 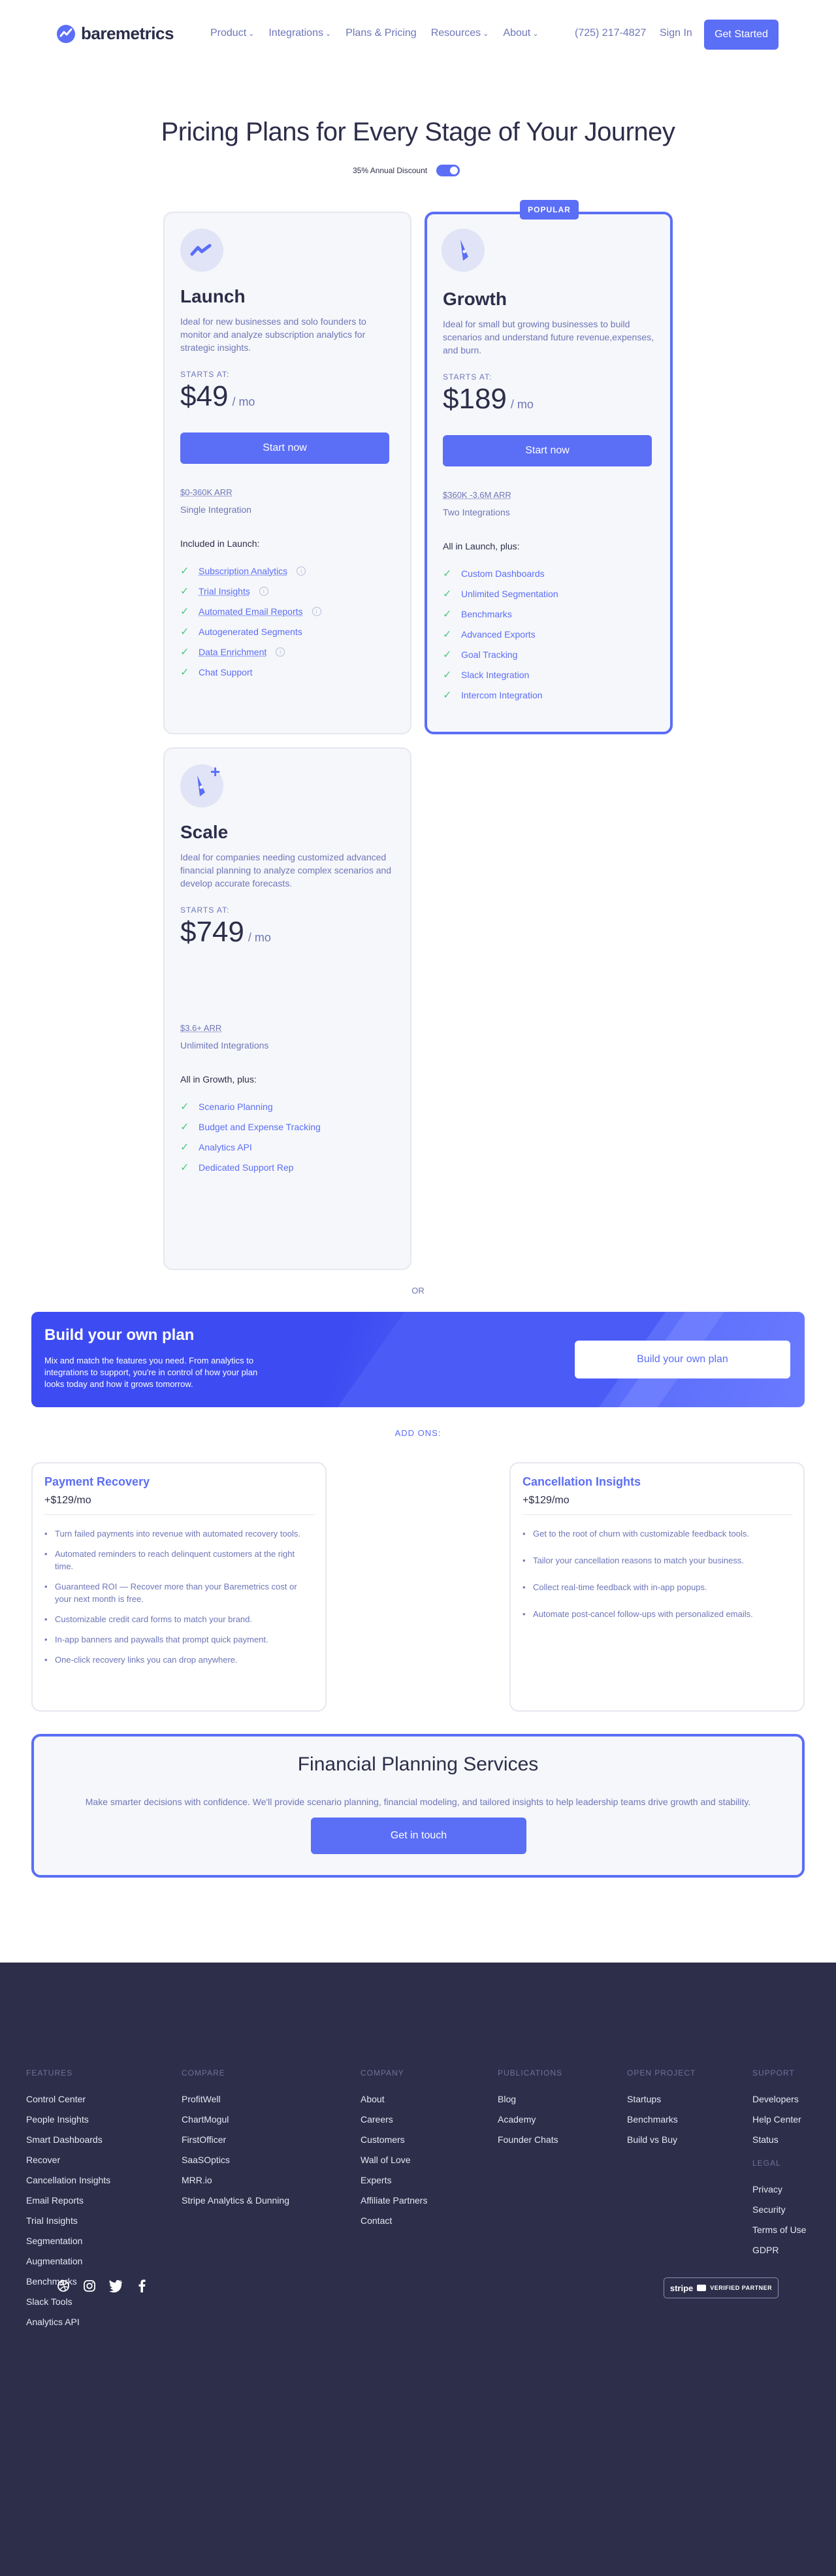 I want to click on footer-link: Augmentation, so click(x=68, y=2261).